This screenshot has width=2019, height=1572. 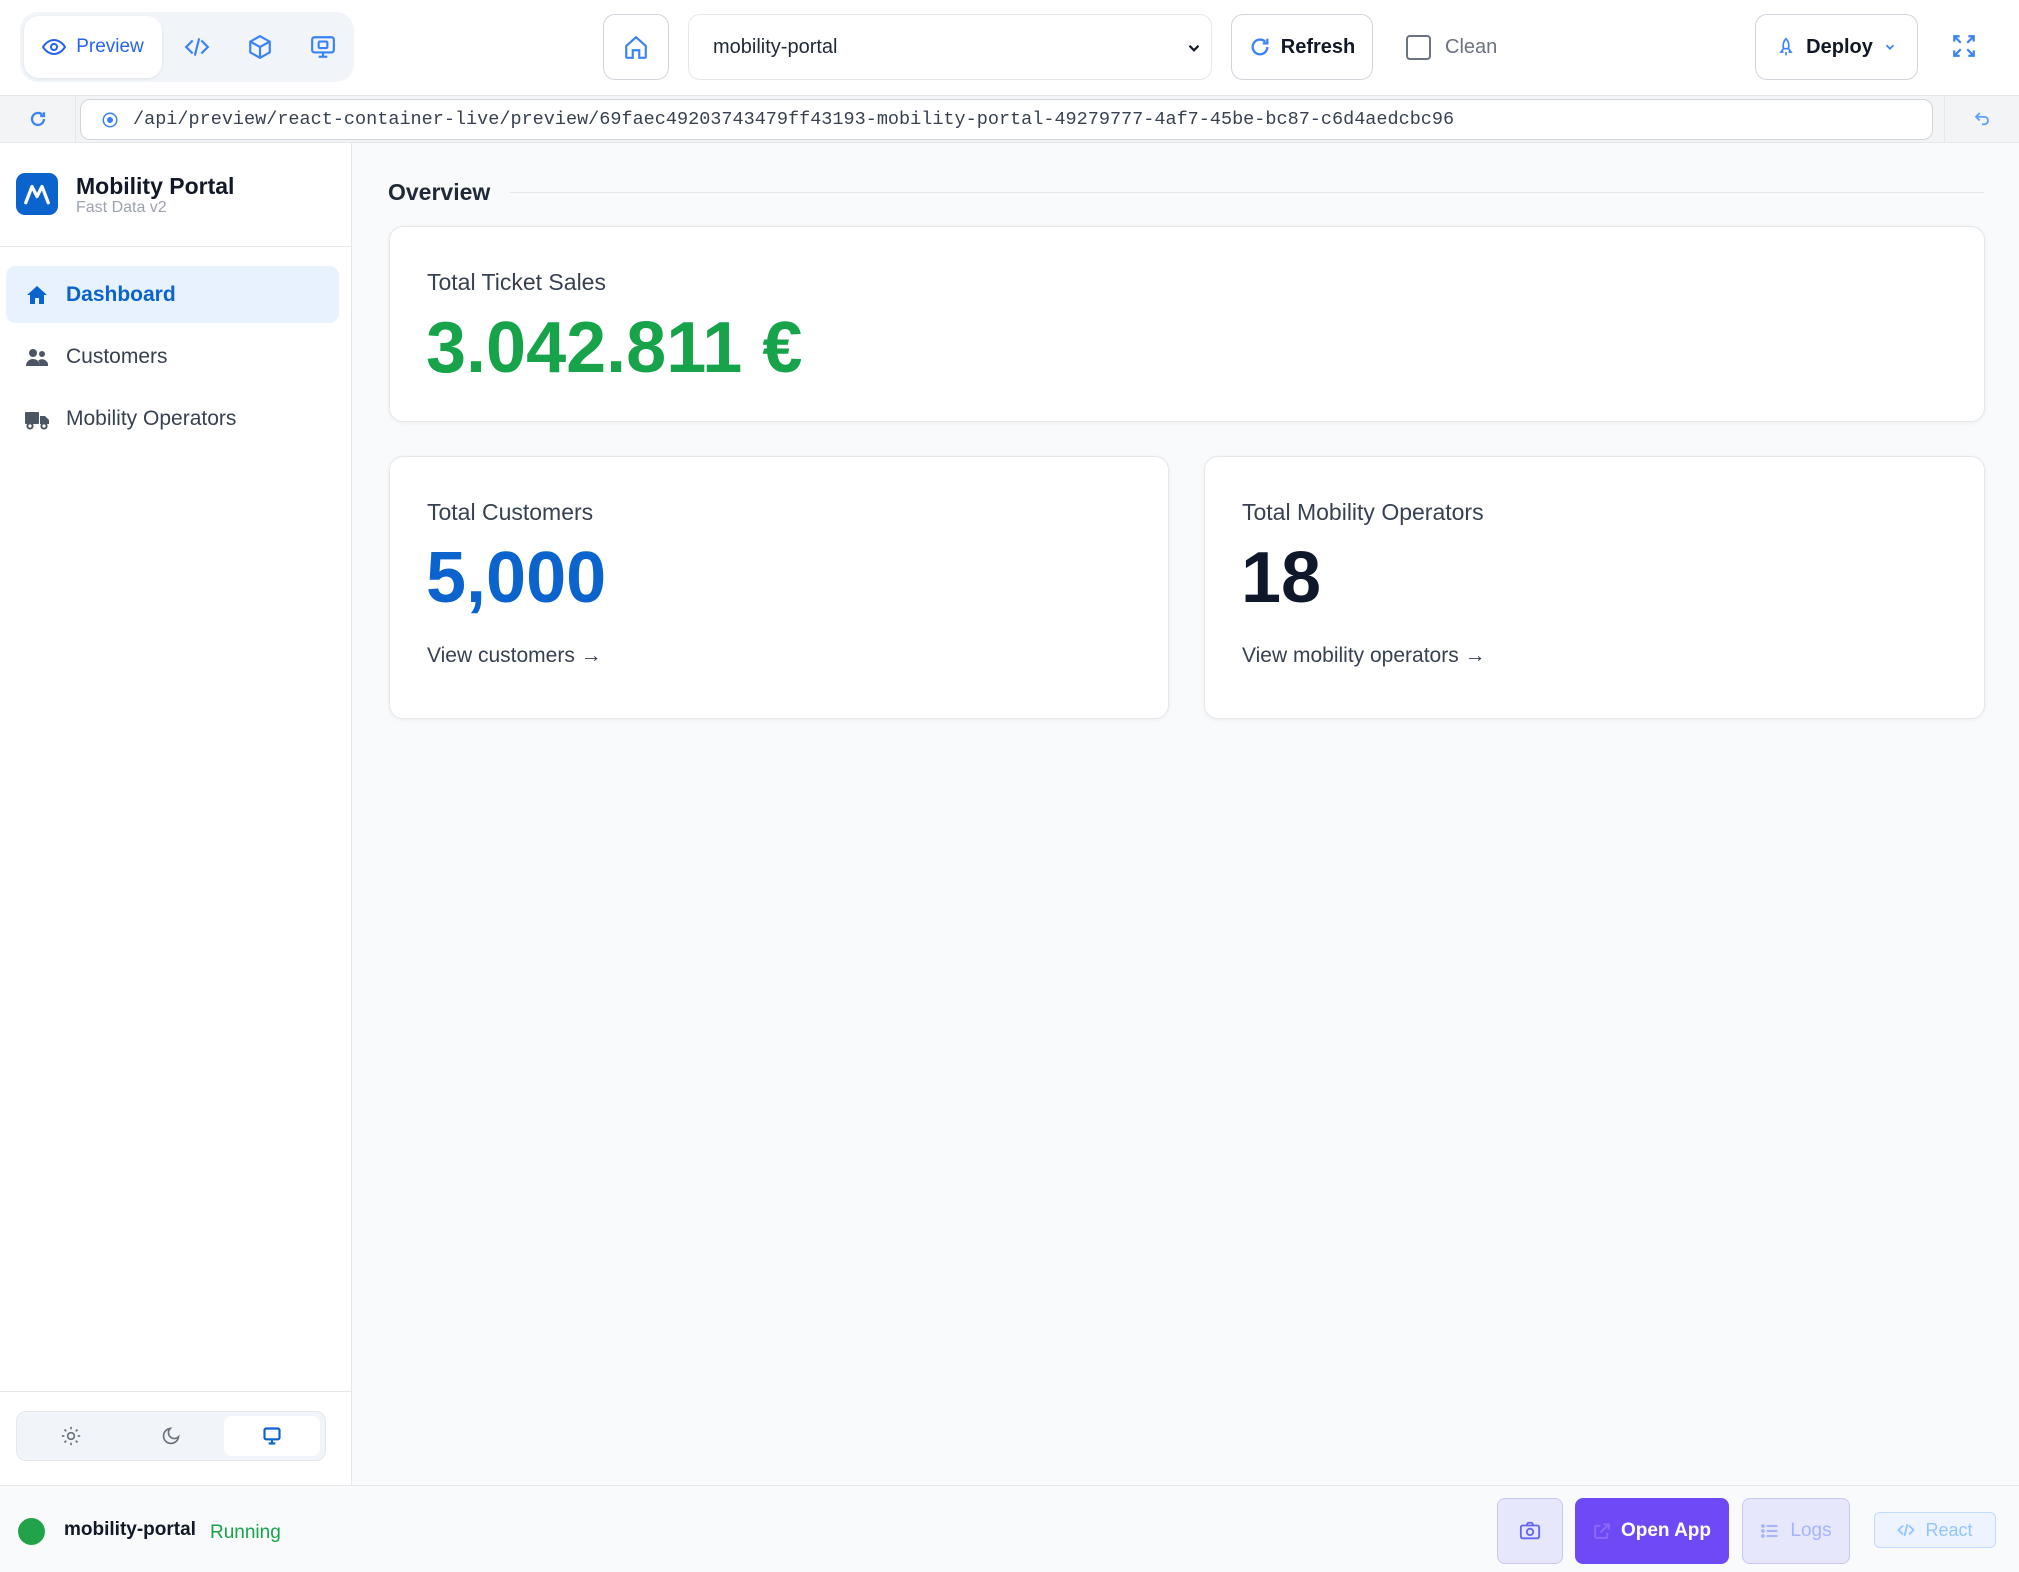 What do you see at coordinates (54, 47) in the screenshot?
I see `eye-icon` at bounding box center [54, 47].